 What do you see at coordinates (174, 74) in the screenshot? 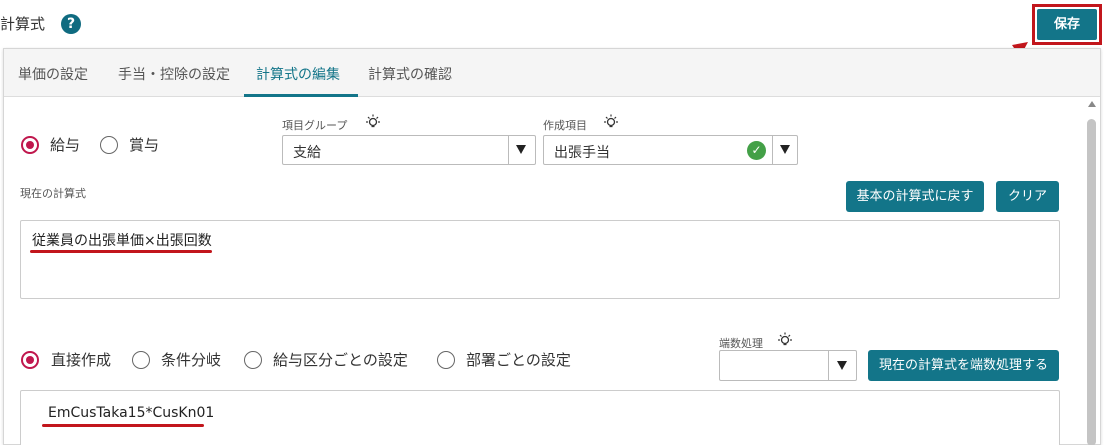
I see `tab-allowance-deduction: 手当・控除の設定` at bounding box center [174, 74].